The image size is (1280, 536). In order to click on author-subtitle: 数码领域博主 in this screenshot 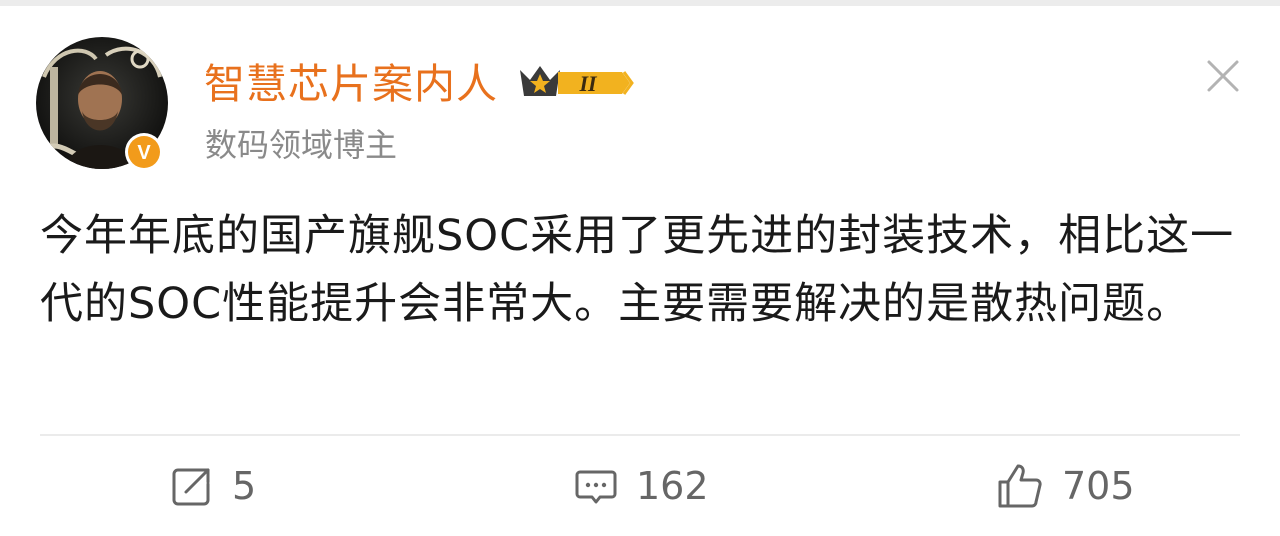, I will do `click(301, 145)`.